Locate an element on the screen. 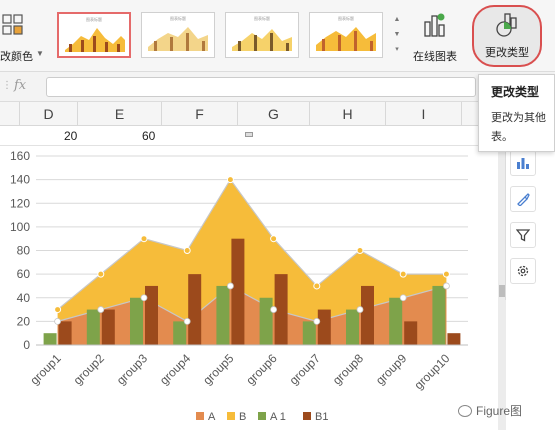 This screenshot has height=435, width=555. x-tick-label: group5 is located at coordinates (218, 369).